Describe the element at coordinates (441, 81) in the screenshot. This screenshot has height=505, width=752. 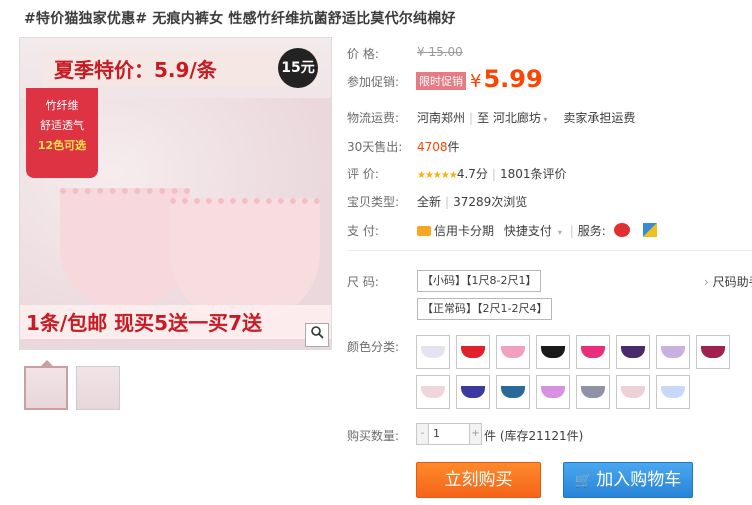
I see `promo-tag: 限时促销` at that location.